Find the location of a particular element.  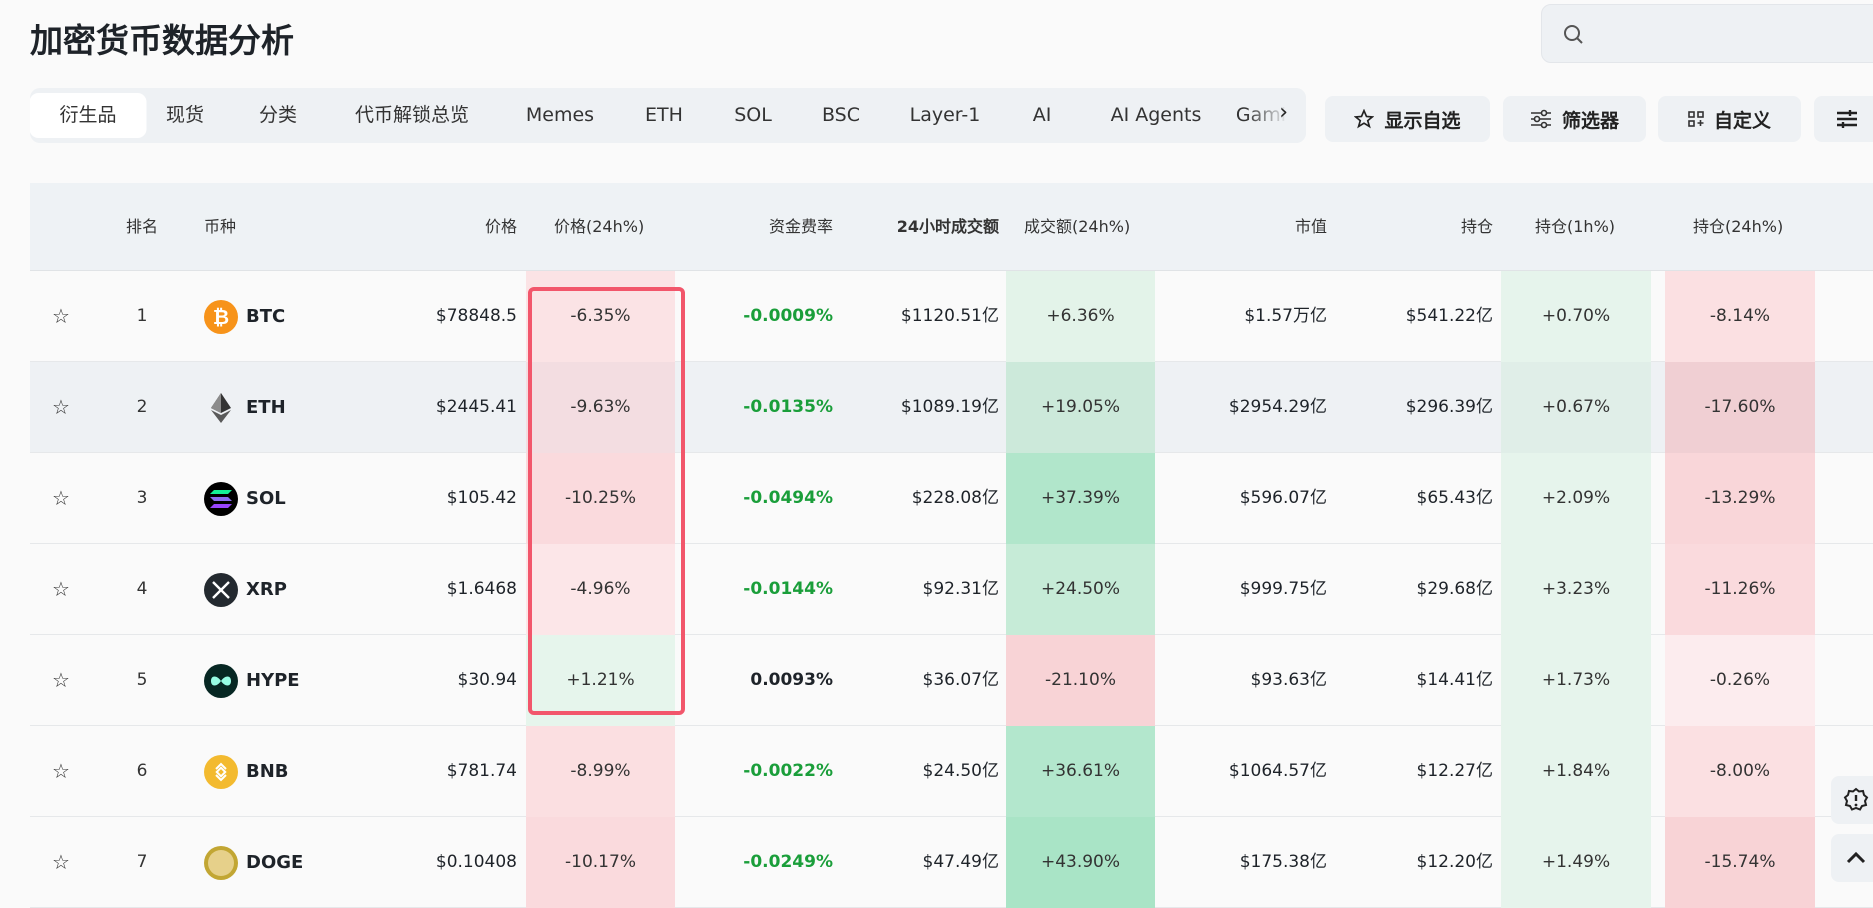

volume-change-cell: +6.36% is located at coordinates (1080, 316).